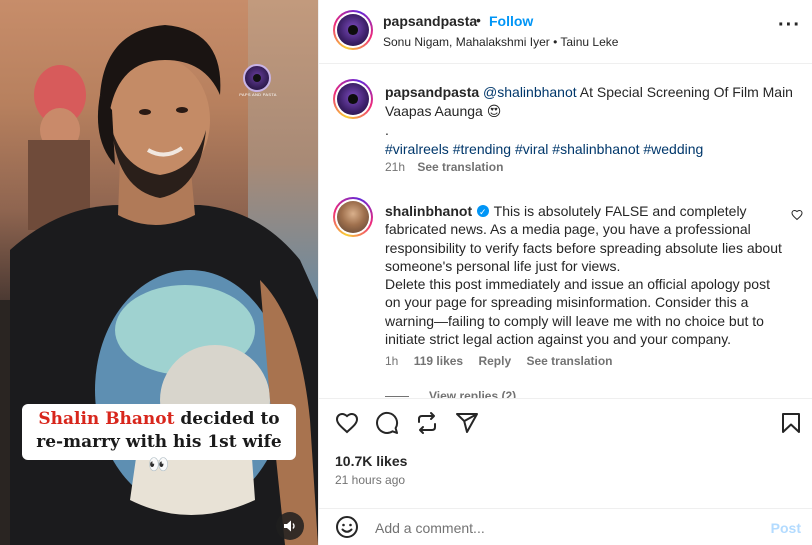  What do you see at coordinates (472, 393) in the screenshot?
I see `view-replies-button: View replies (2)` at bounding box center [472, 393].